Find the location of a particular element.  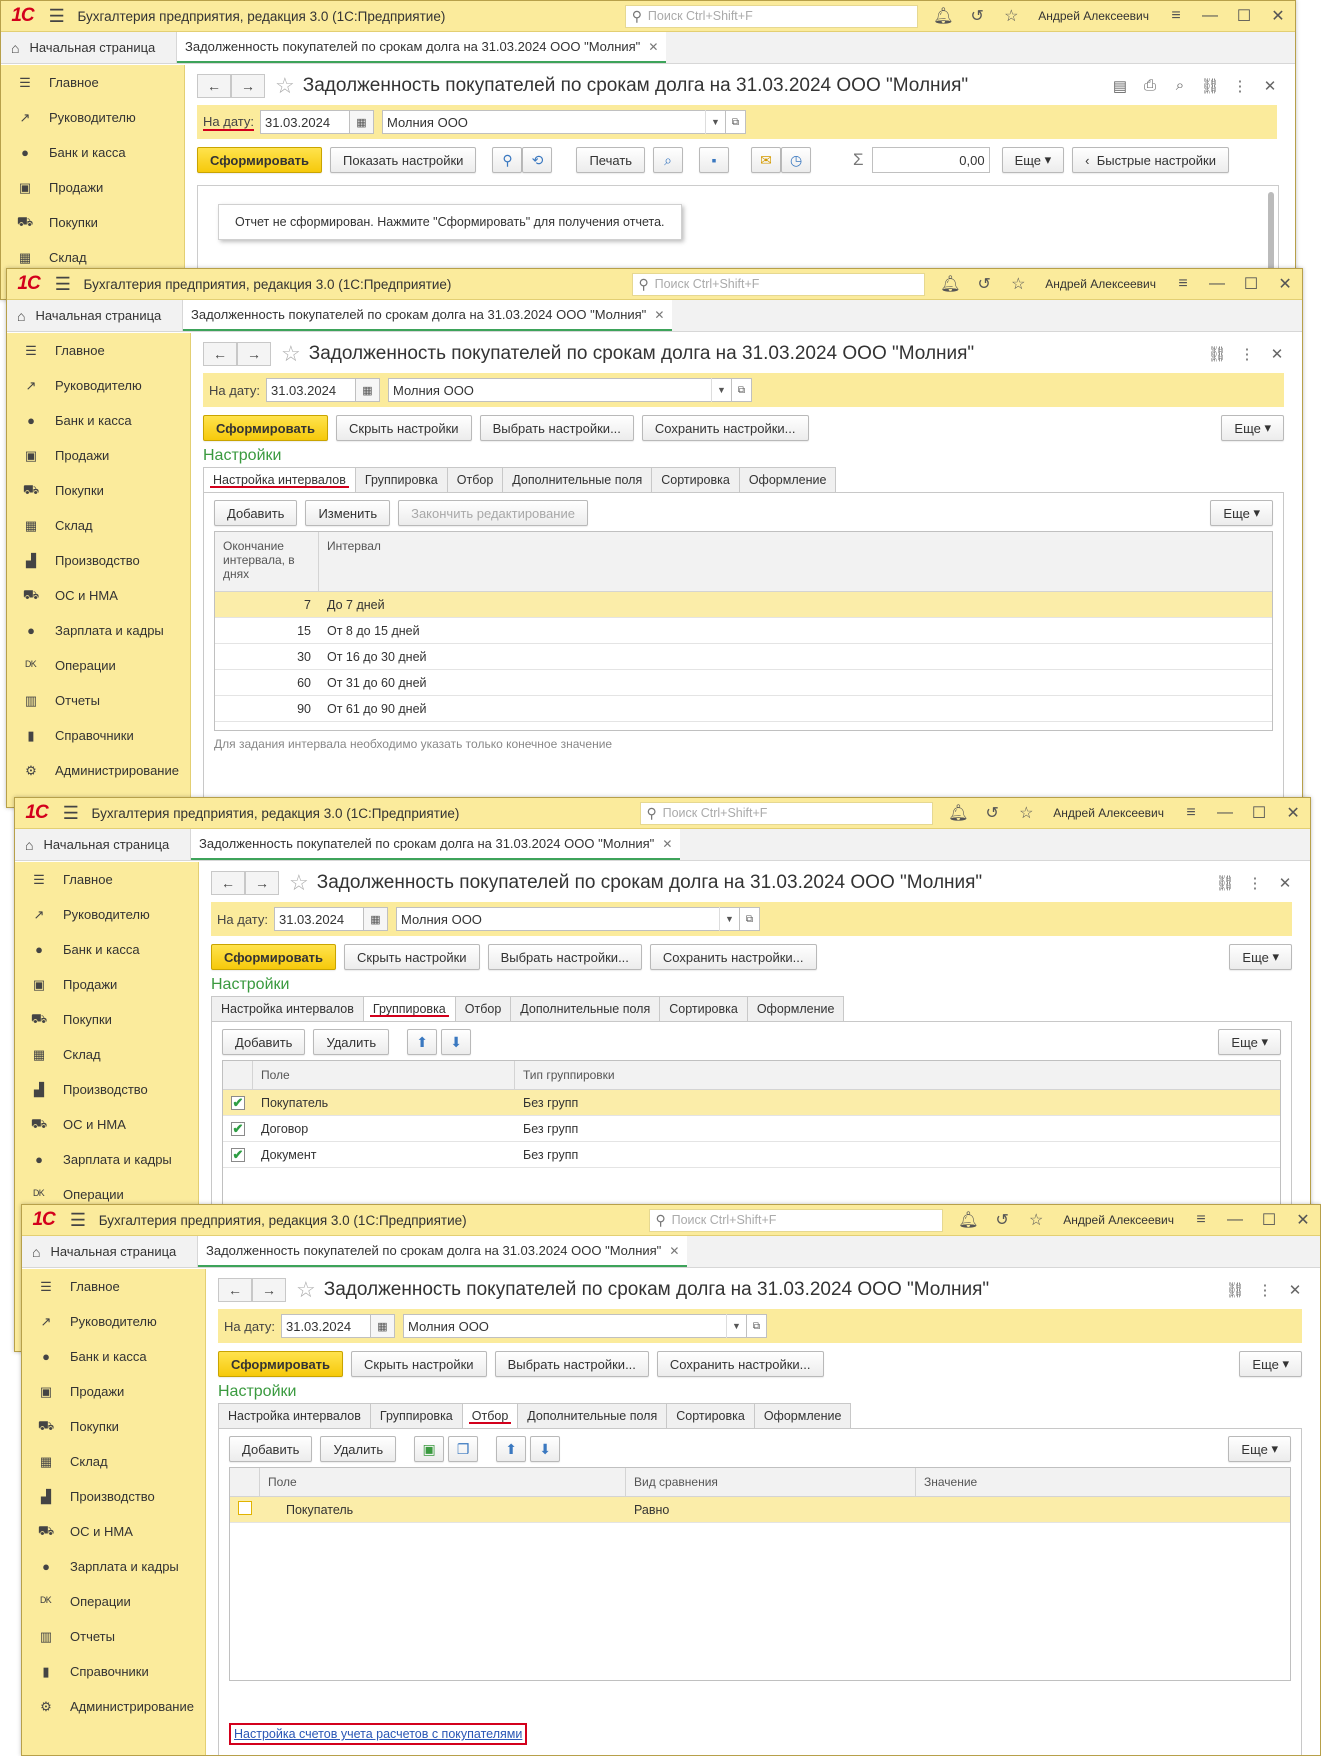

sidebar-item-directories: ▮ Справочники is located at coordinates (98, 735).